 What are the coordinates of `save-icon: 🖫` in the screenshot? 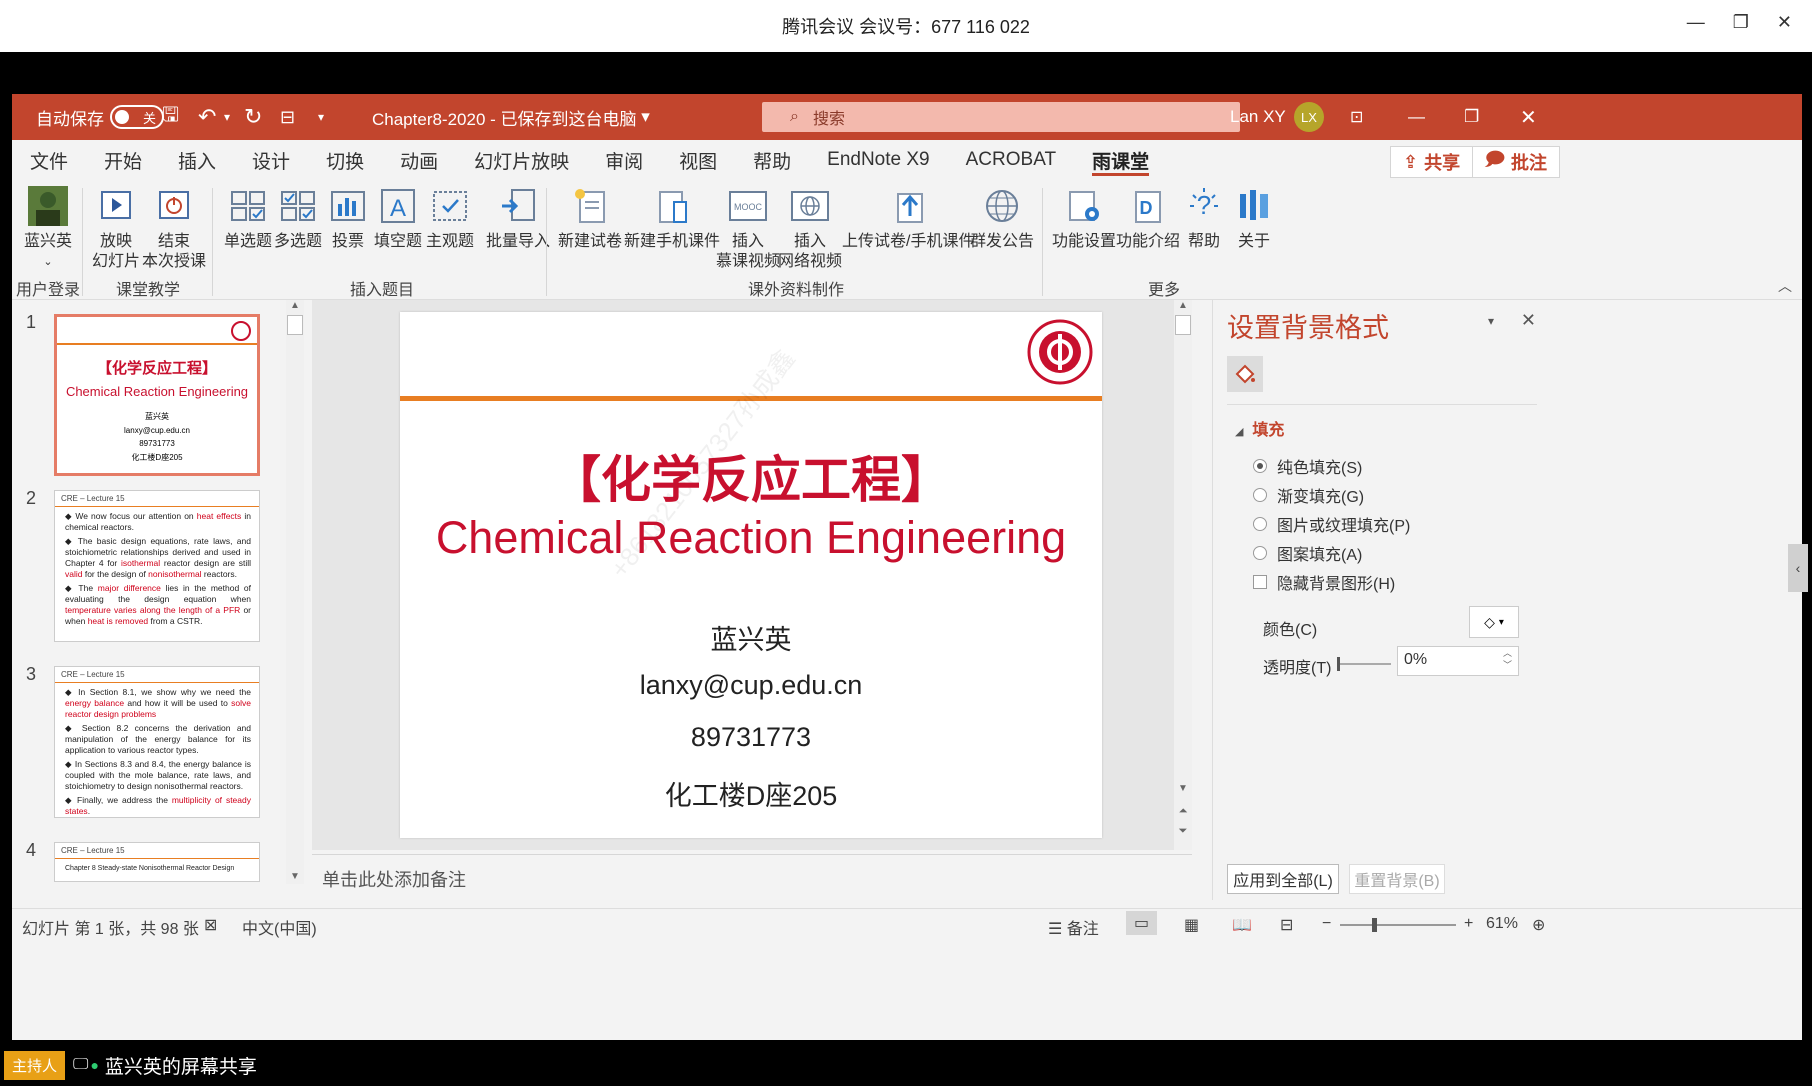 It's located at (170, 117).